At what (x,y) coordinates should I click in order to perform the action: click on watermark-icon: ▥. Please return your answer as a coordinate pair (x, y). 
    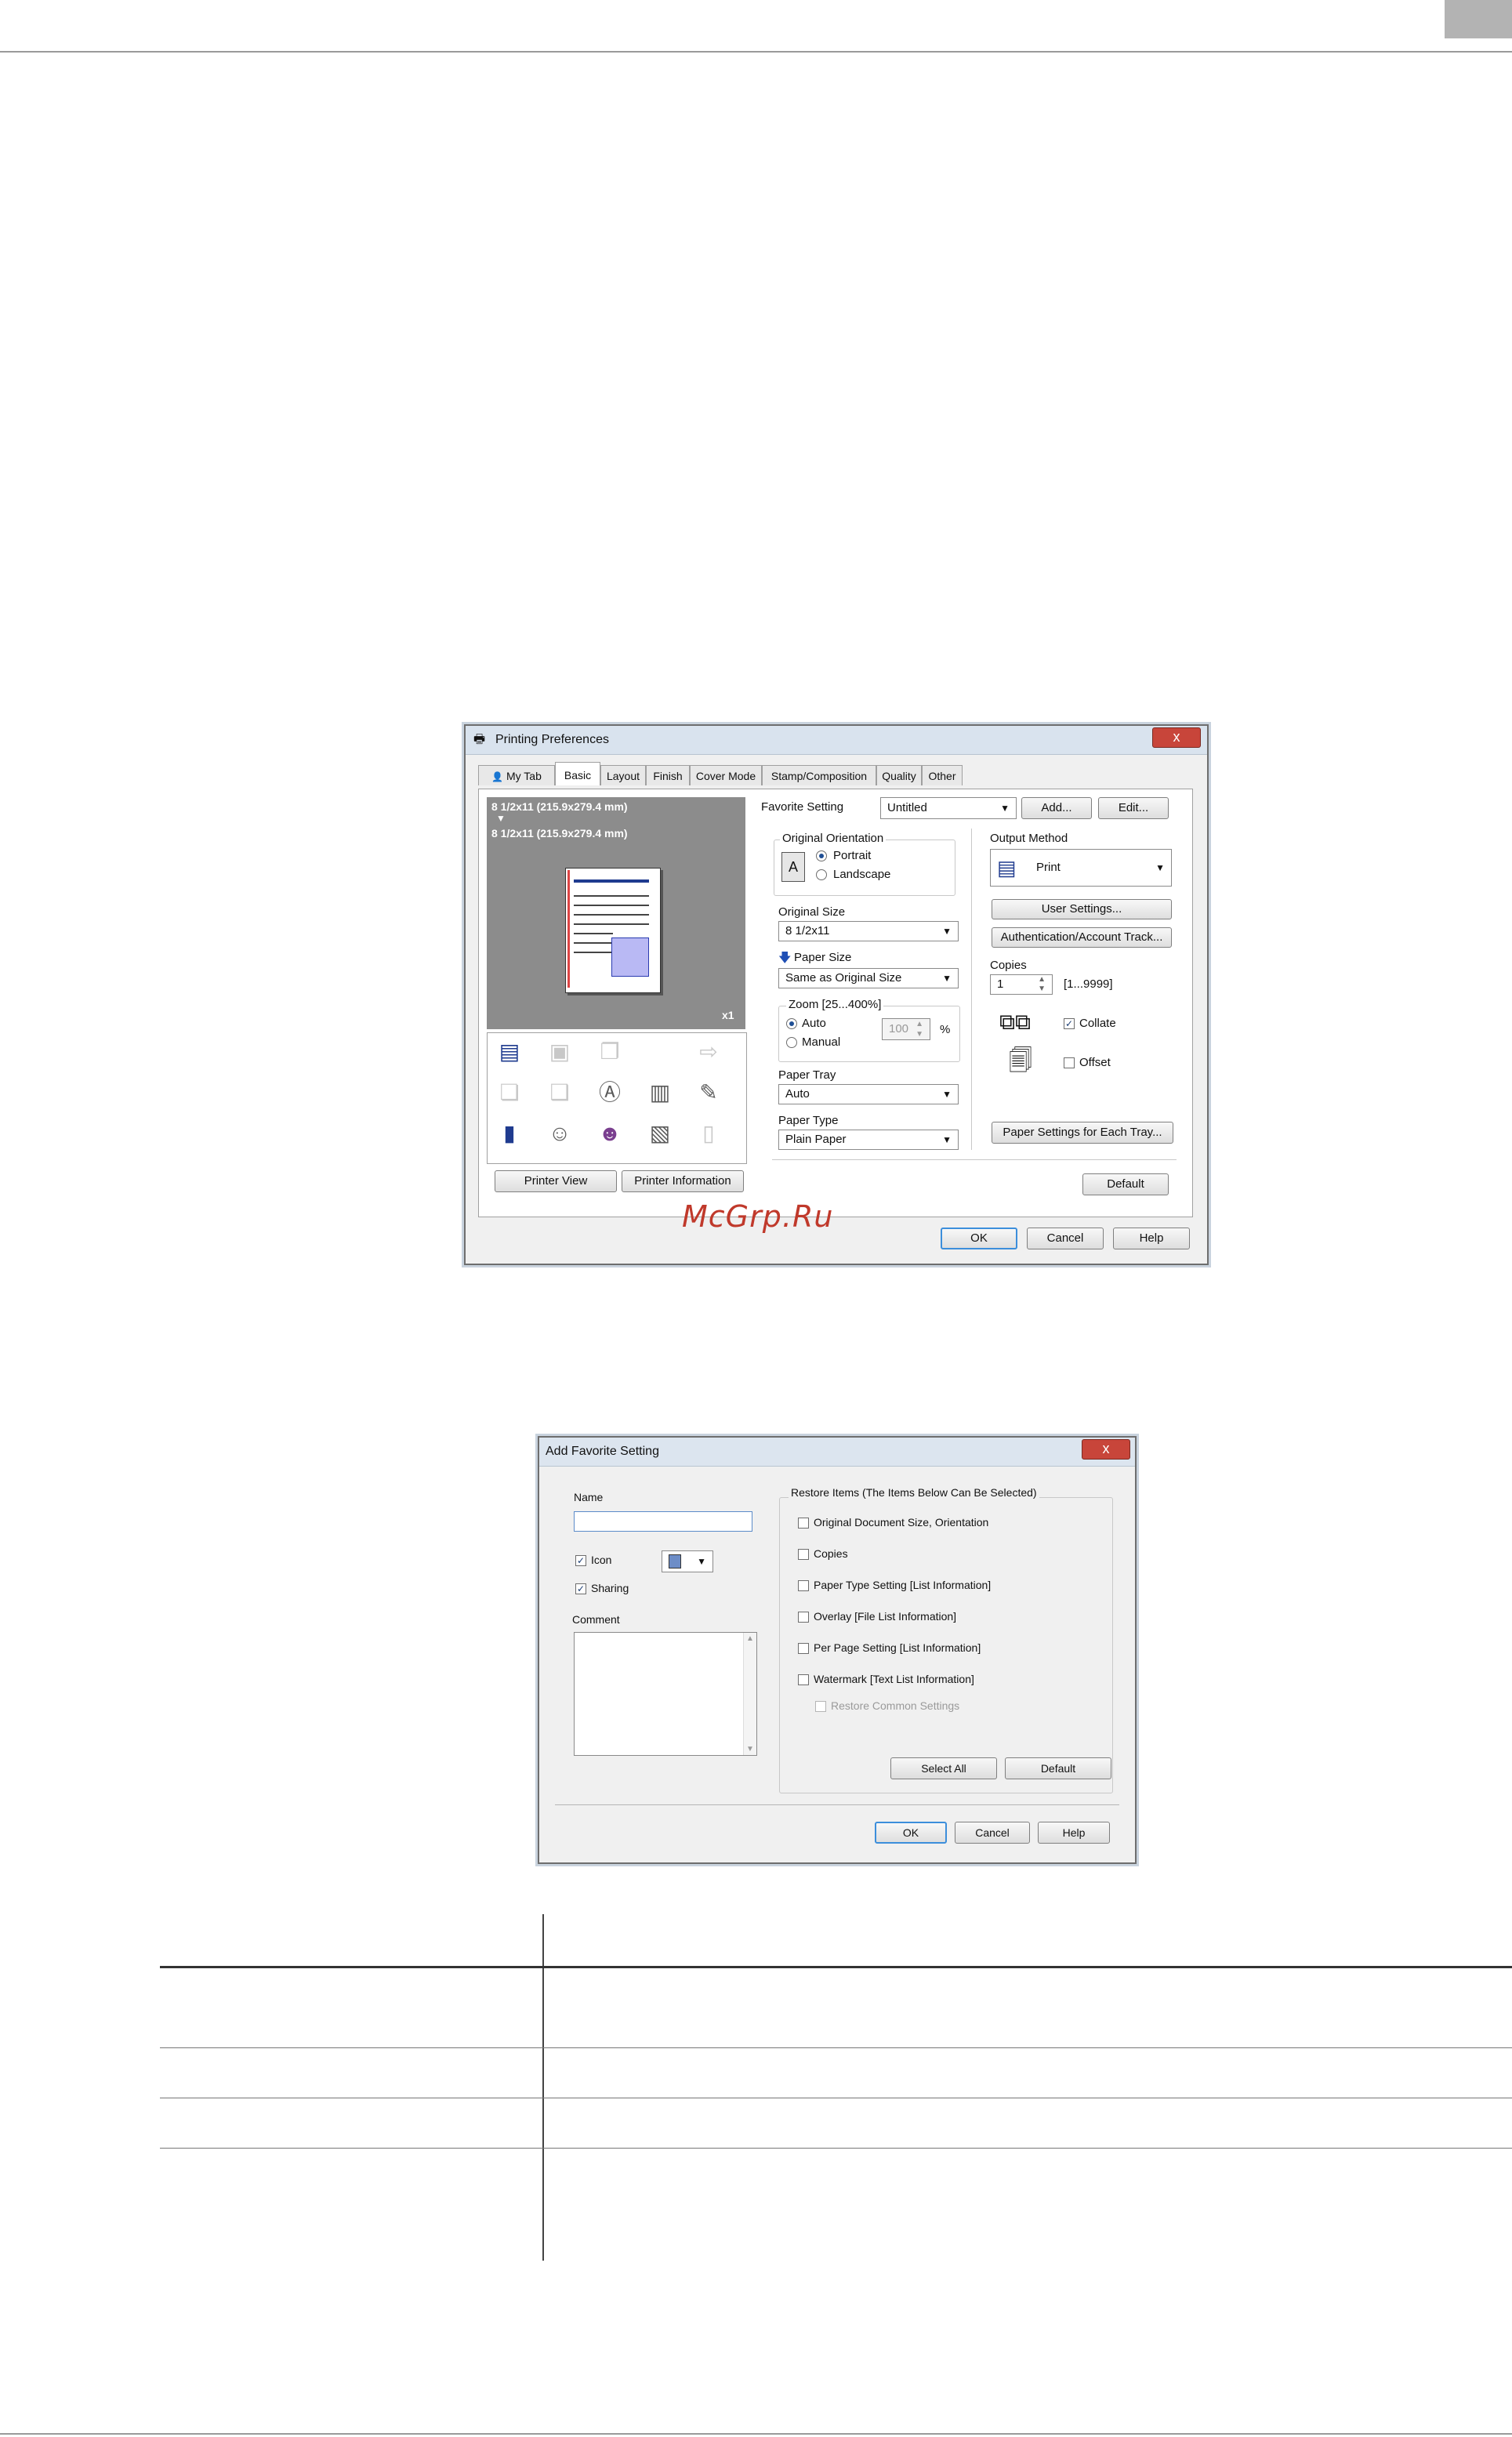
    Looking at the image, I should click on (660, 1092).